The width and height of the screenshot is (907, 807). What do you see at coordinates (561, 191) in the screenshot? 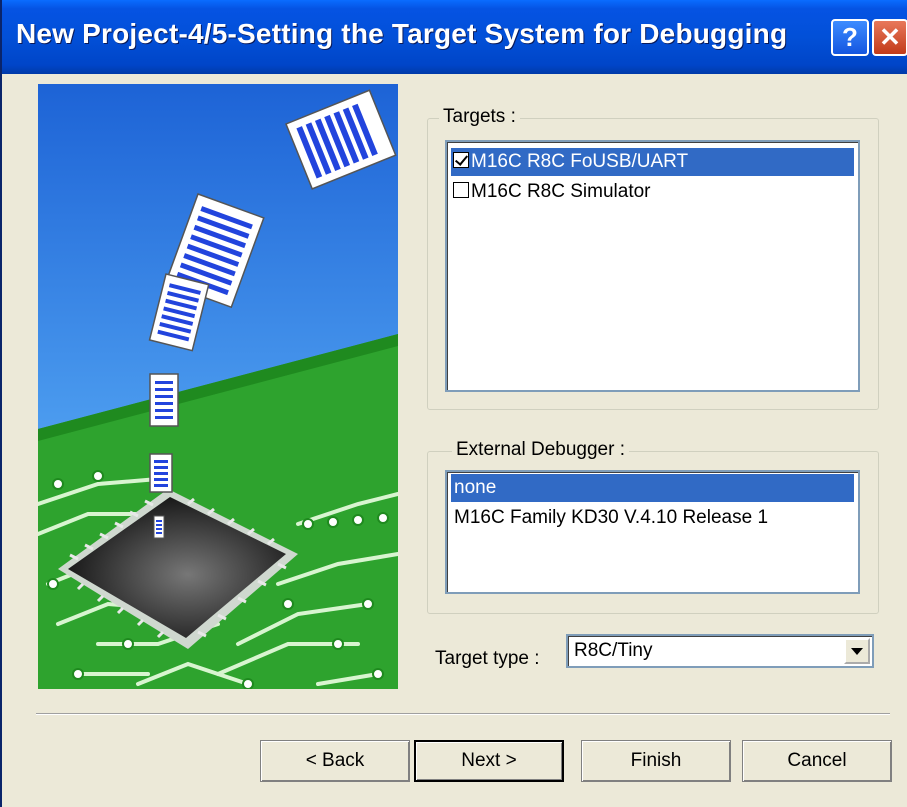
I see `target-item-label: M16C R8C Simulator` at bounding box center [561, 191].